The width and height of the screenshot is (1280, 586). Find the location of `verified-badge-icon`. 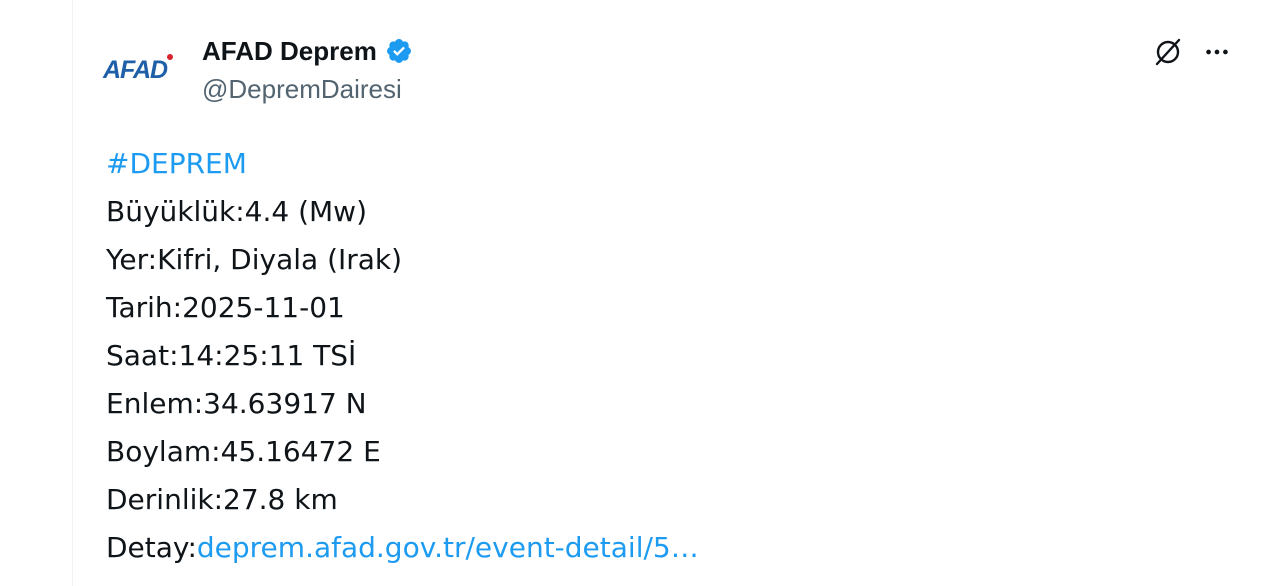

verified-badge-icon is located at coordinates (399, 51).